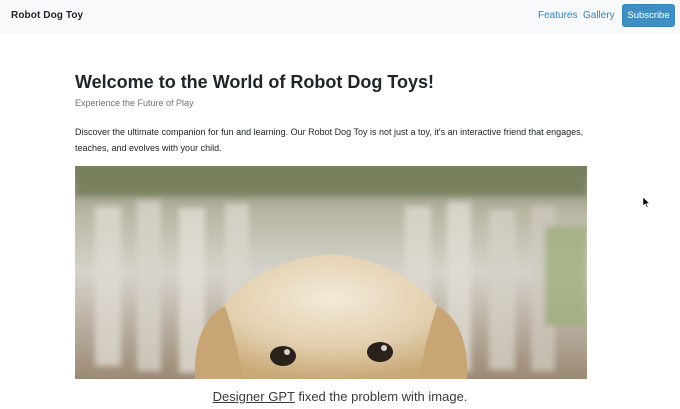 The image size is (680, 409). What do you see at coordinates (134, 103) in the screenshot?
I see `page-subtitle: Experience the Future of Play` at bounding box center [134, 103].